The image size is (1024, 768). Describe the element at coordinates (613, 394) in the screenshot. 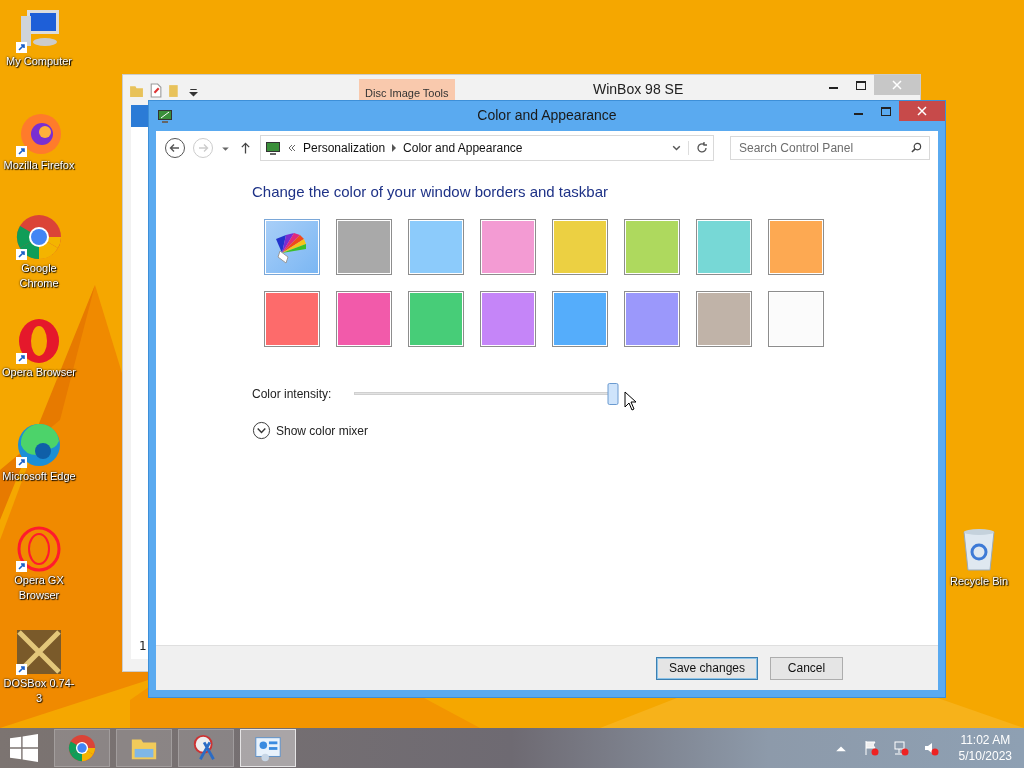

I see `slider-thumb` at that location.